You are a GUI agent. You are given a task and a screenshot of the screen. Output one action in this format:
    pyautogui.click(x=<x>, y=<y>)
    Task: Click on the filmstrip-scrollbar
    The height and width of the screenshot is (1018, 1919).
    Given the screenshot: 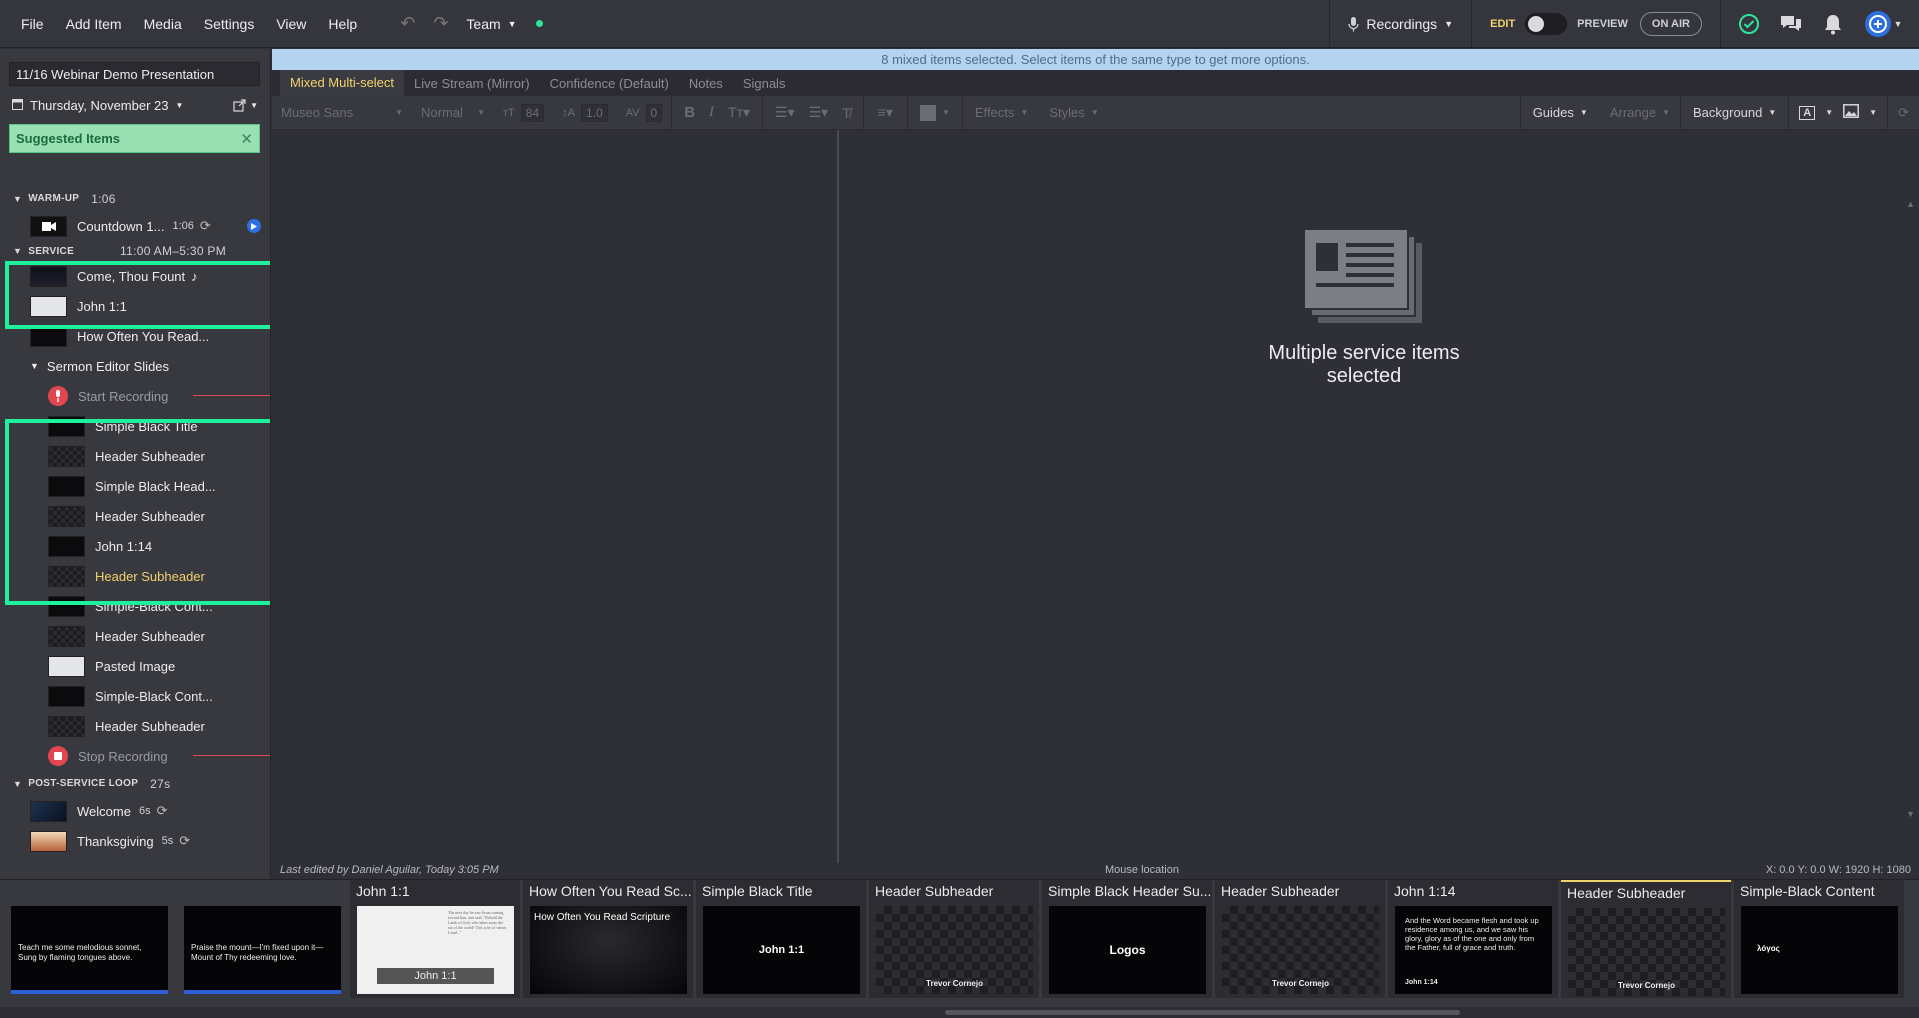 What is the action you would take?
    pyautogui.click(x=959, y=1012)
    